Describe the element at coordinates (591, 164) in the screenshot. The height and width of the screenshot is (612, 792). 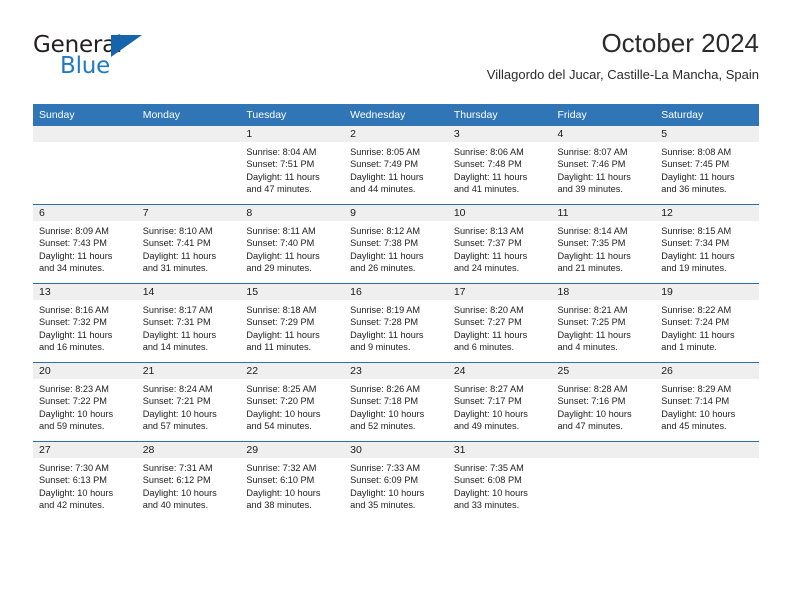
I see `sunset-time: Sunset: 7:46 PM` at that location.